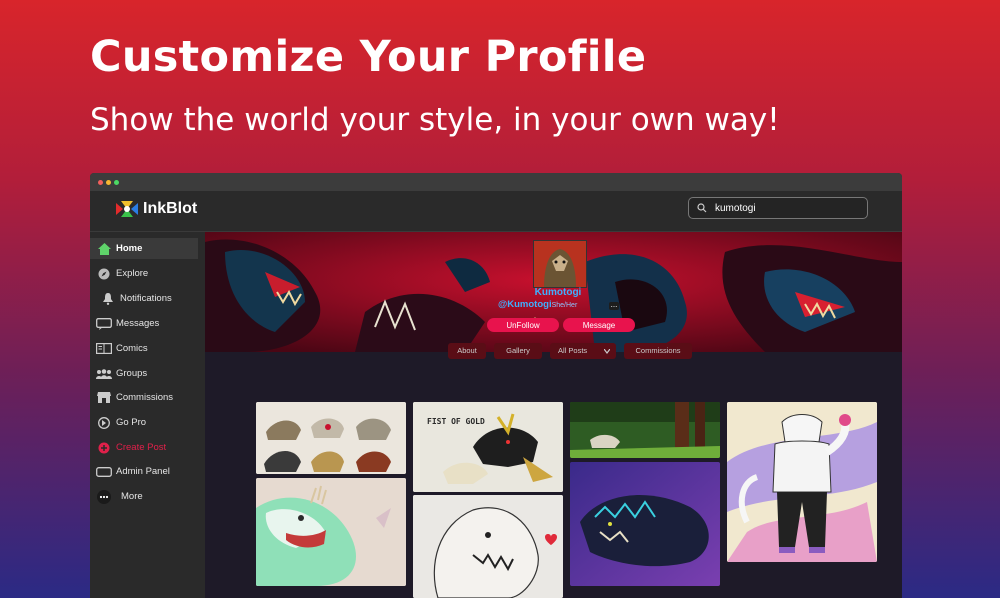  I want to click on avatar, so click(560, 264).